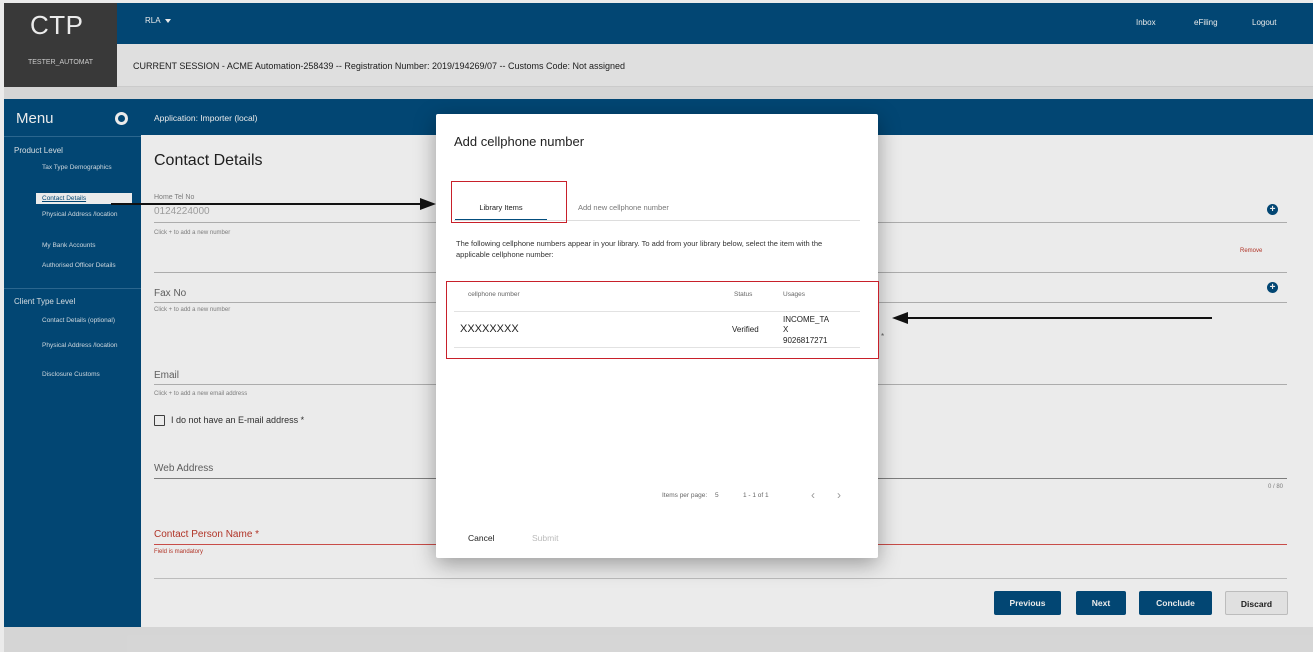  What do you see at coordinates (45, 301) in the screenshot?
I see `section-client-type-level: Client Type Level` at bounding box center [45, 301].